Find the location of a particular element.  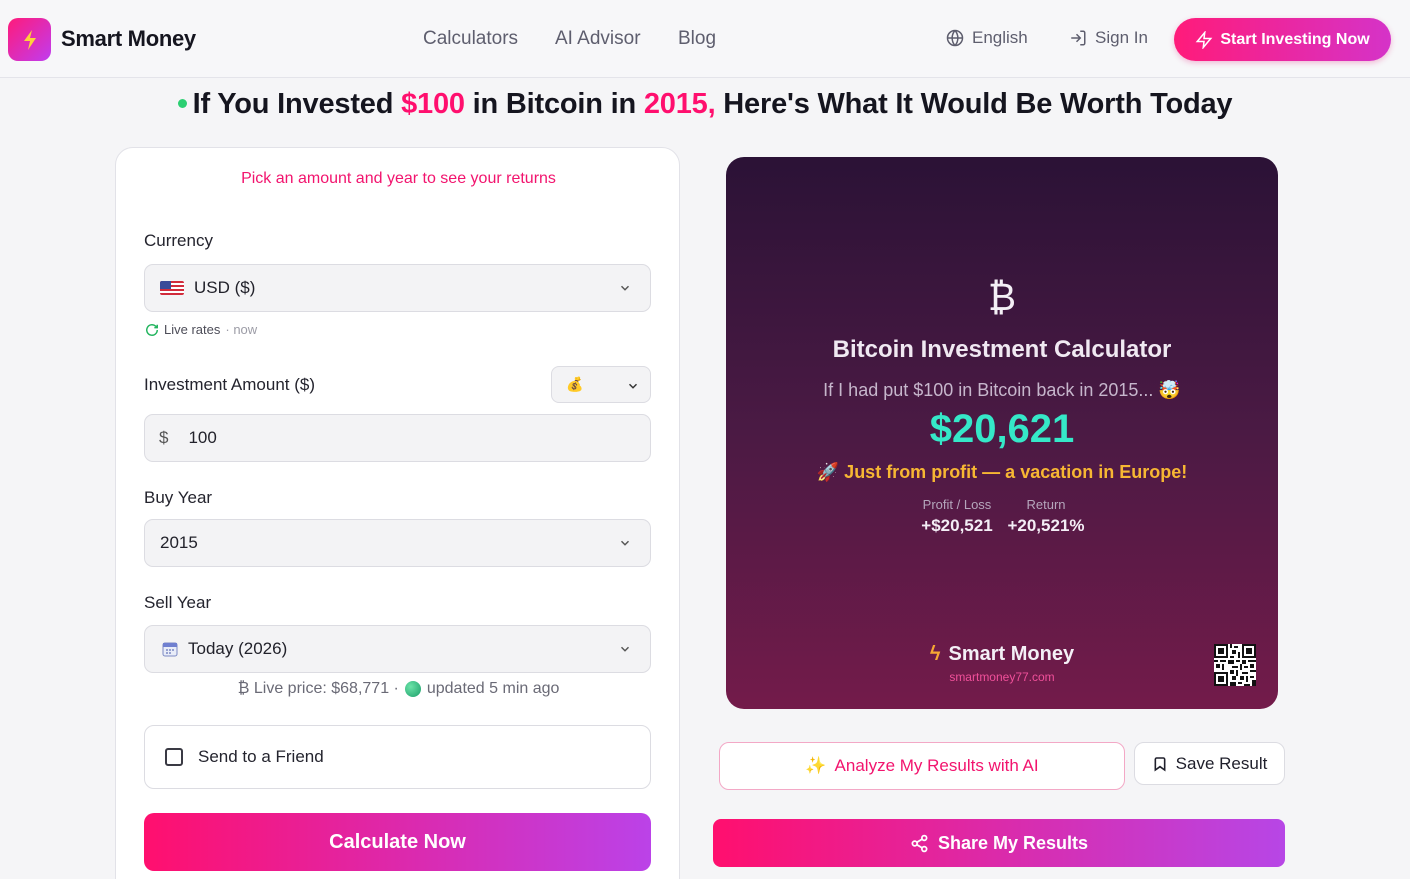

calendar-icon is located at coordinates (170, 649).